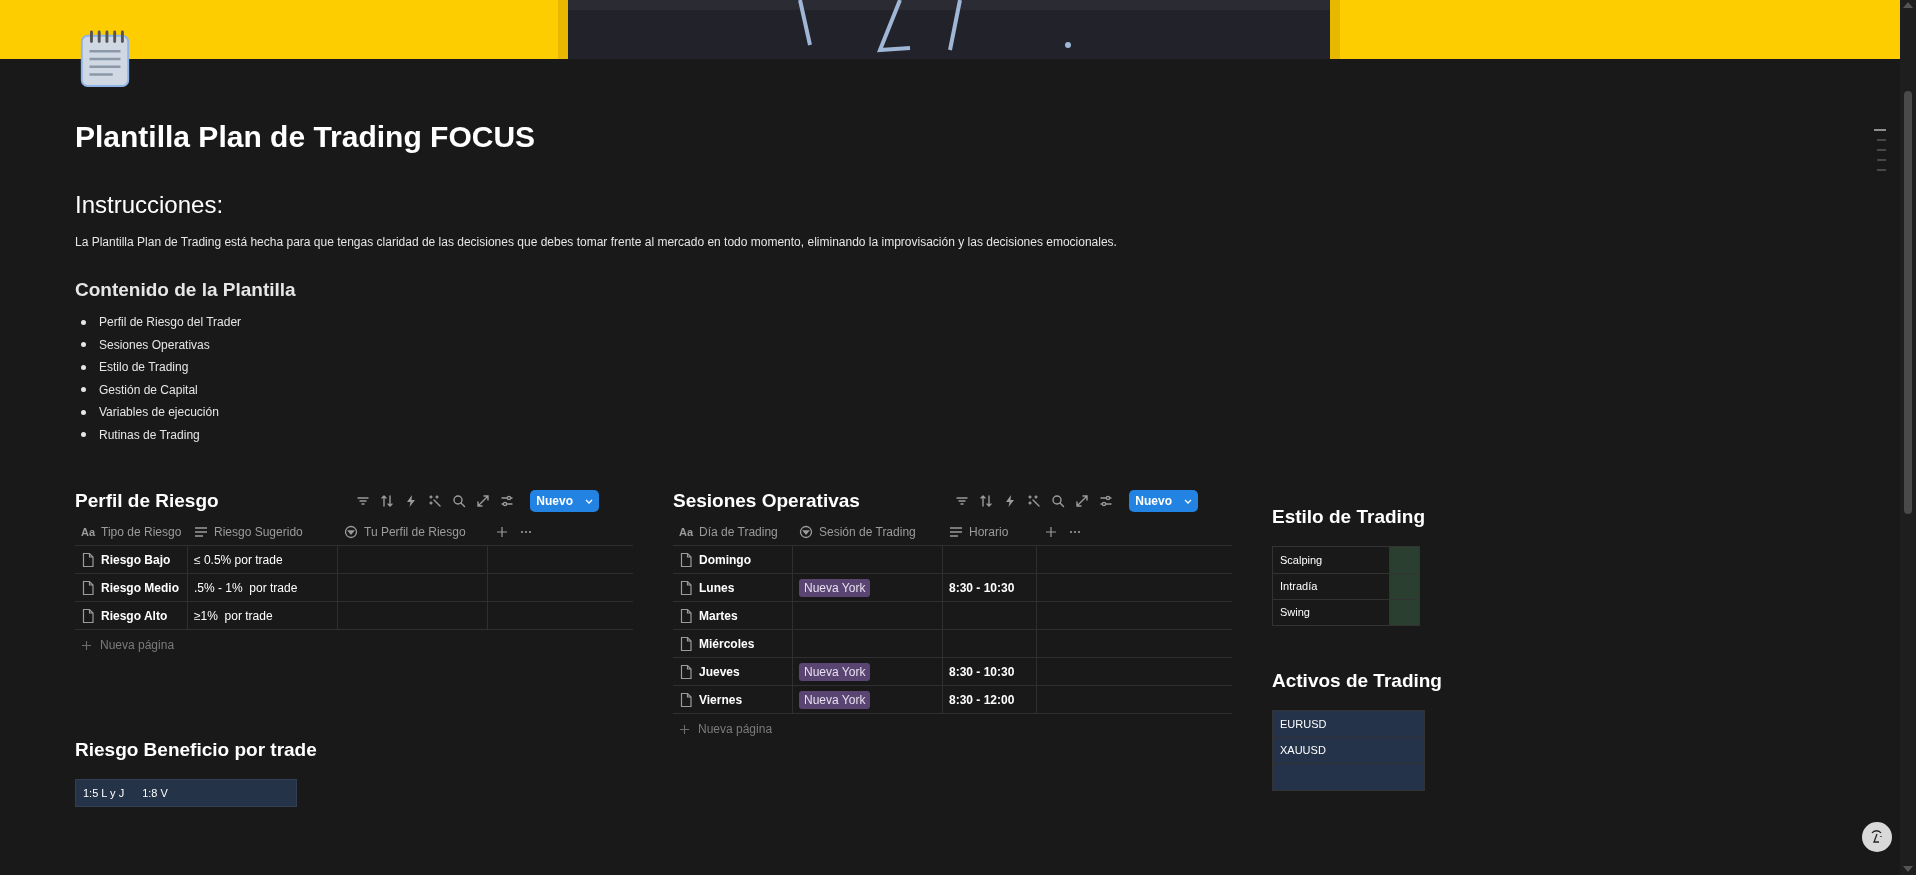  I want to click on scrollbar-thumb, so click(1908, 302).